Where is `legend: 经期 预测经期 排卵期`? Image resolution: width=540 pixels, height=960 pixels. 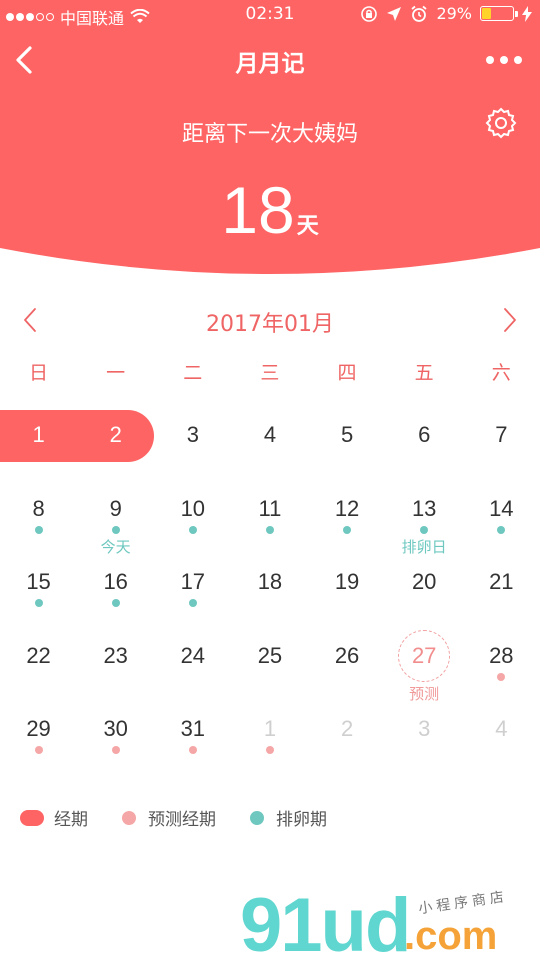 legend: 经期 预测经期 排卵期 is located at coordinates (190, 817).